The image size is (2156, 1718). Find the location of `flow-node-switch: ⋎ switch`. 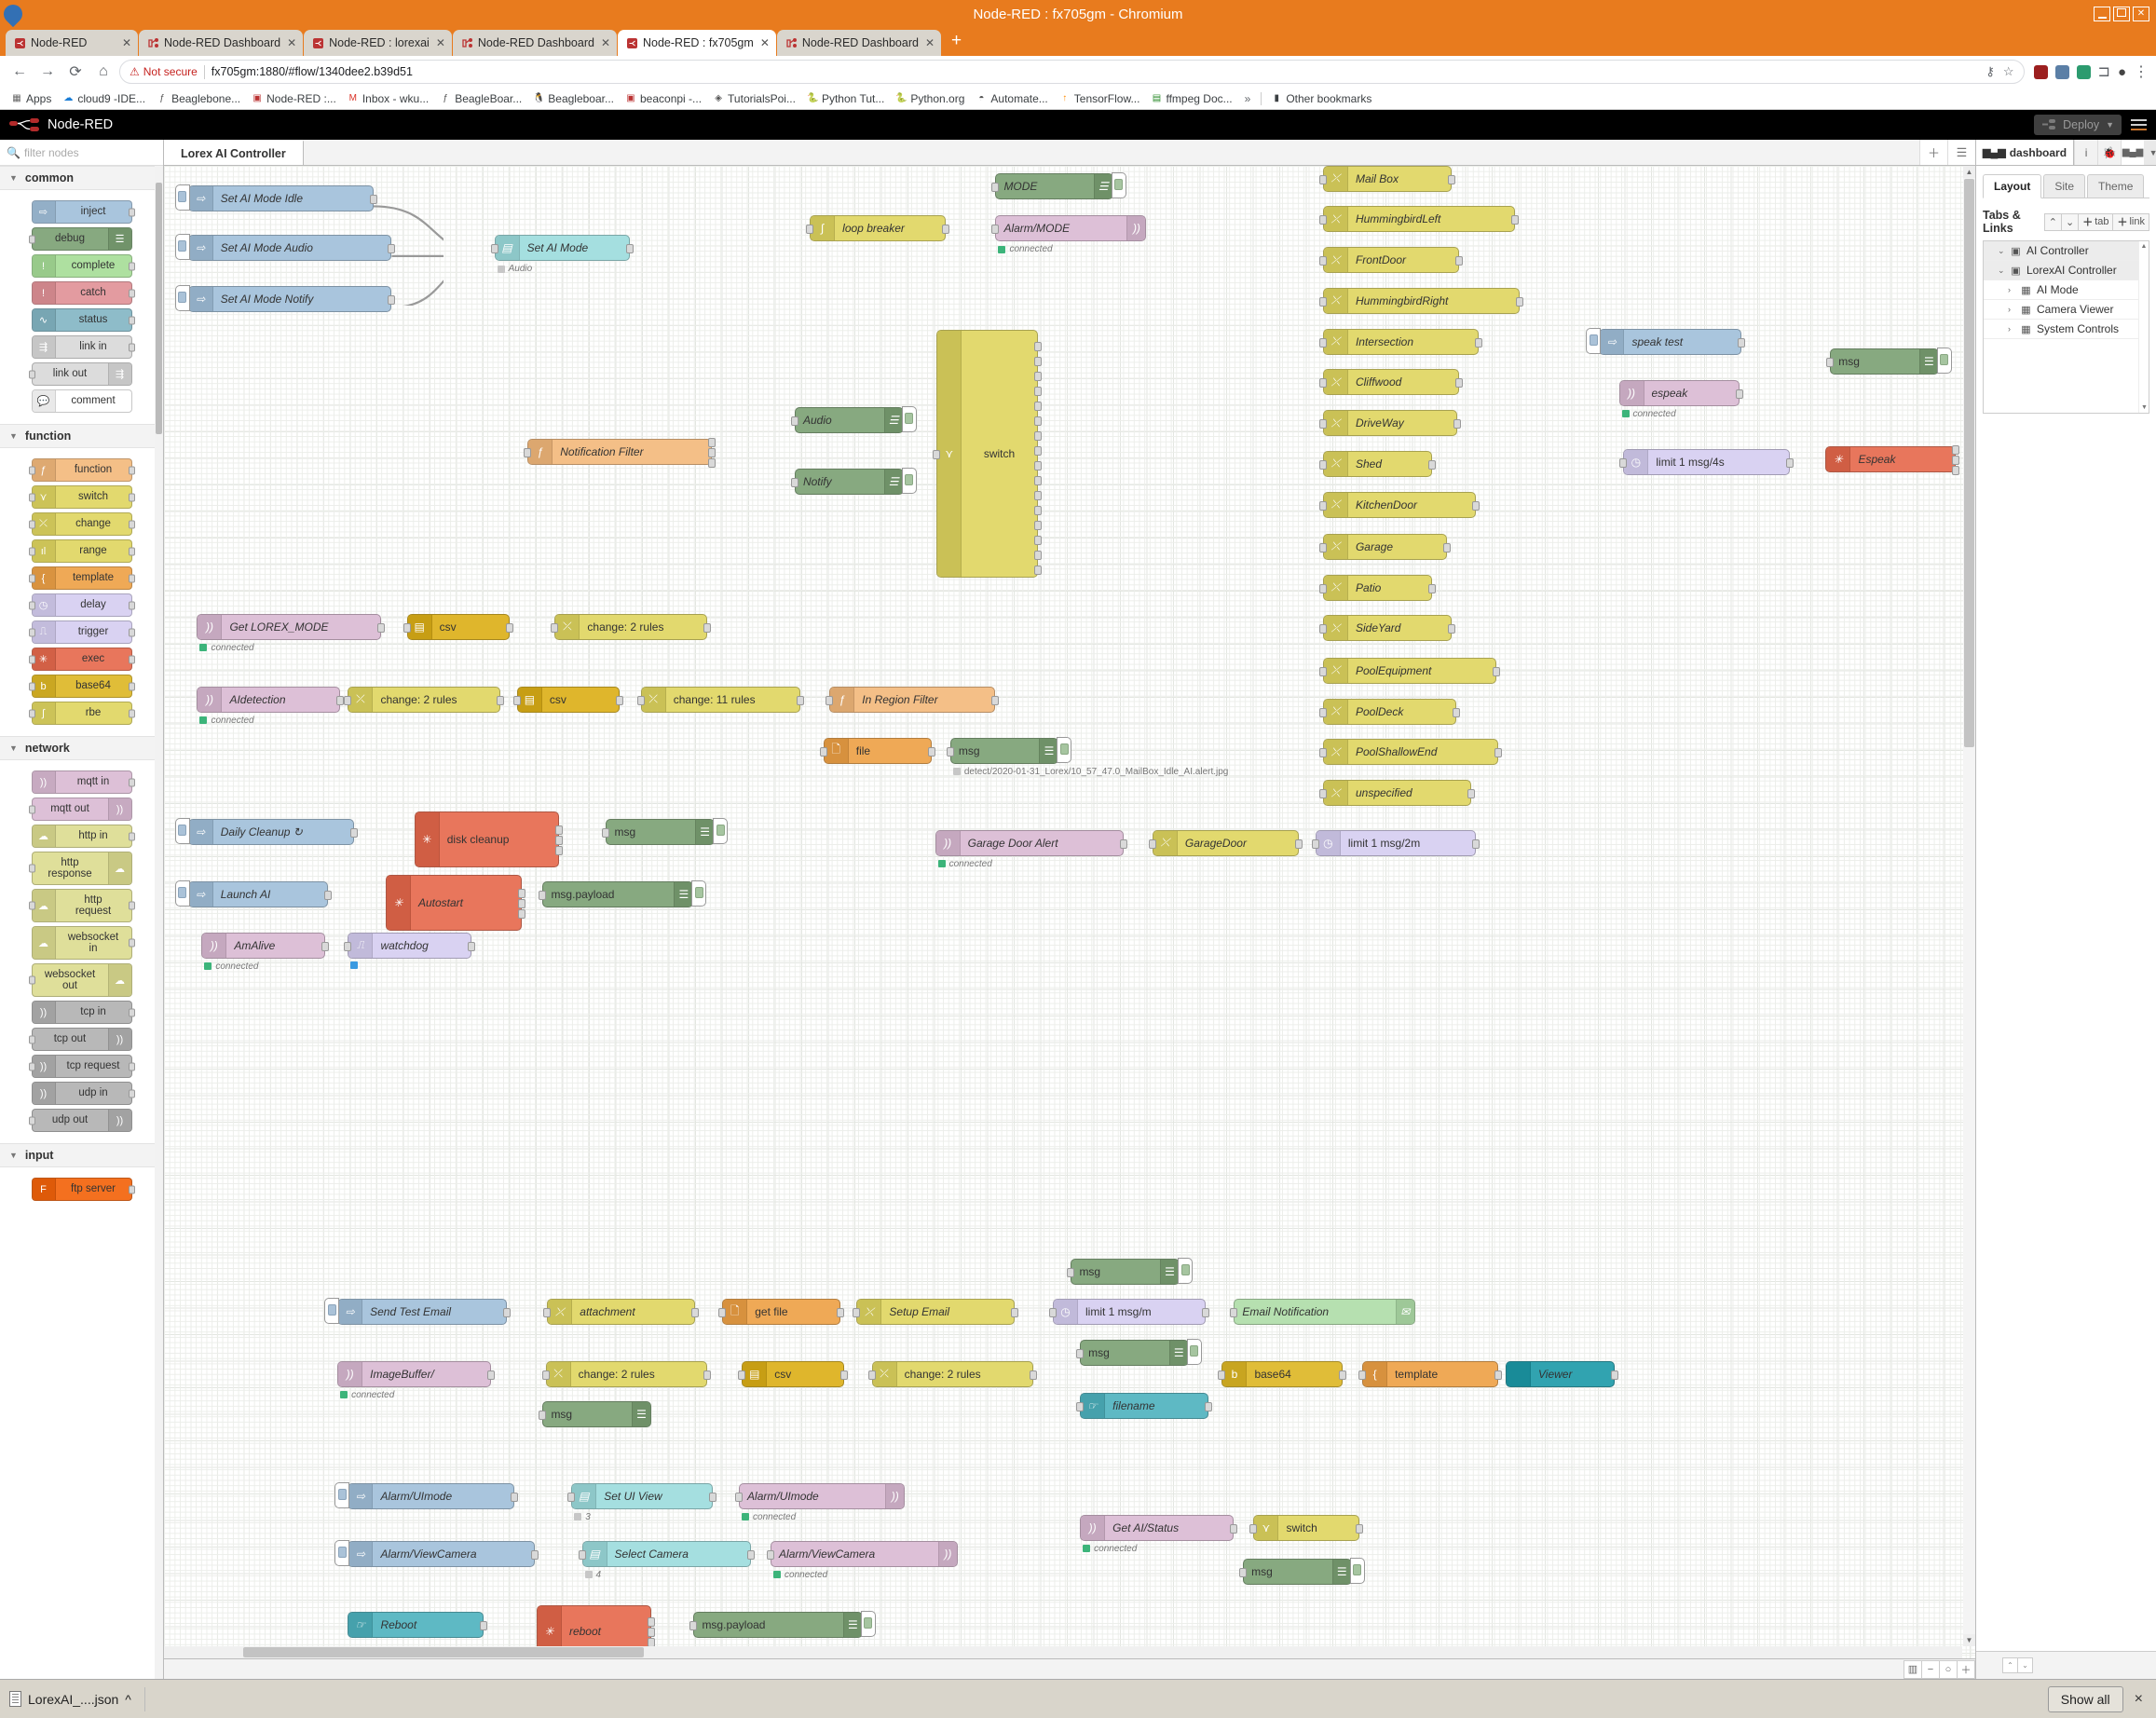

flow-node-switch: ⋎ switch is located at coordinates (1306, 1527).